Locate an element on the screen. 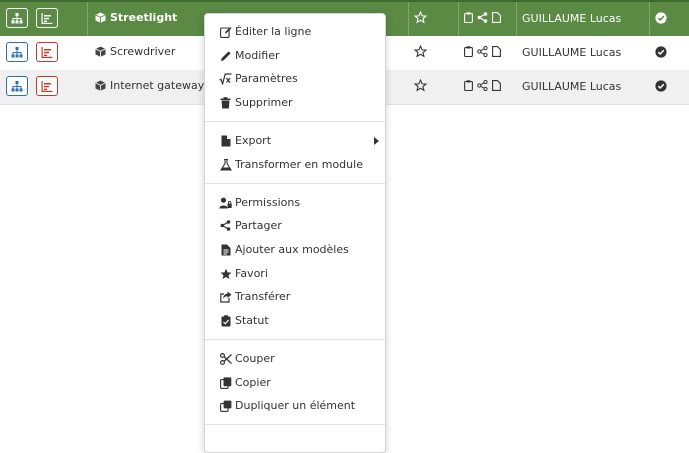 Image resolution: width=689 pixels, height=453 pixels. row-name: Screwdriver is located at coordinates (135, 51).